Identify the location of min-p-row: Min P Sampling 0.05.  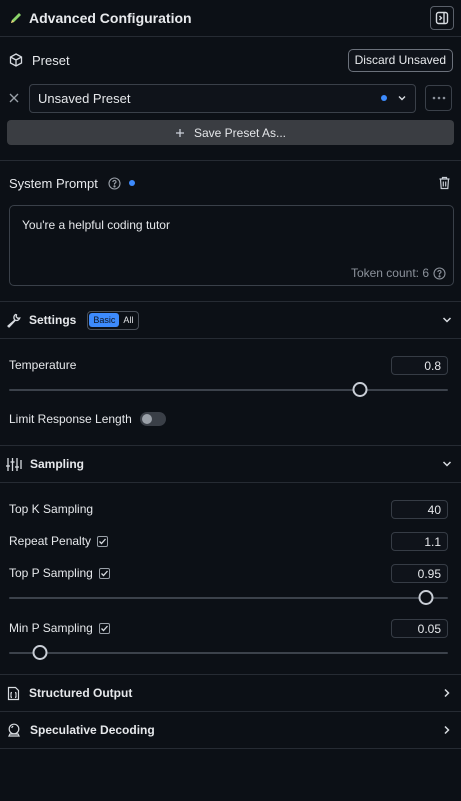
(230, 628).